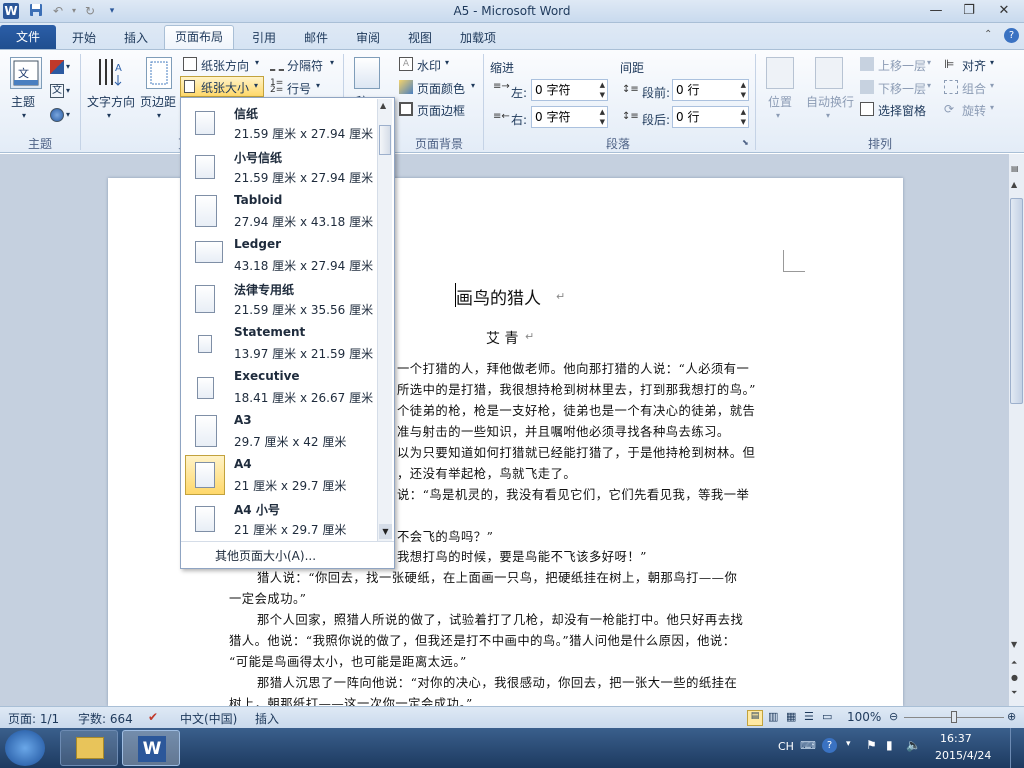 The width and height of the screenshot is (1024, 768). Describe the element at coordinates (791, 716) in the screenshot. I see `web-layout-view-icon: ▦` at that location.